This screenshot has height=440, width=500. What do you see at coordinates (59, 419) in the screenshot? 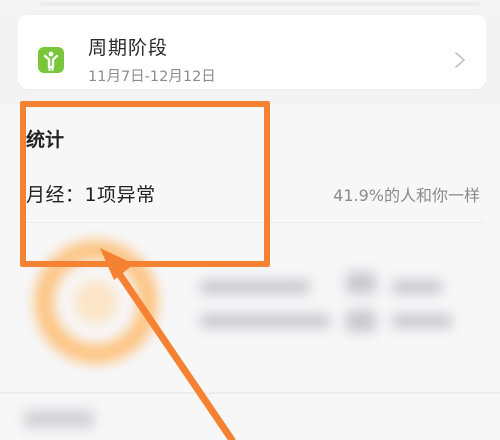
I see `bottom-label-placeholder` at bounding box center [59, 419].